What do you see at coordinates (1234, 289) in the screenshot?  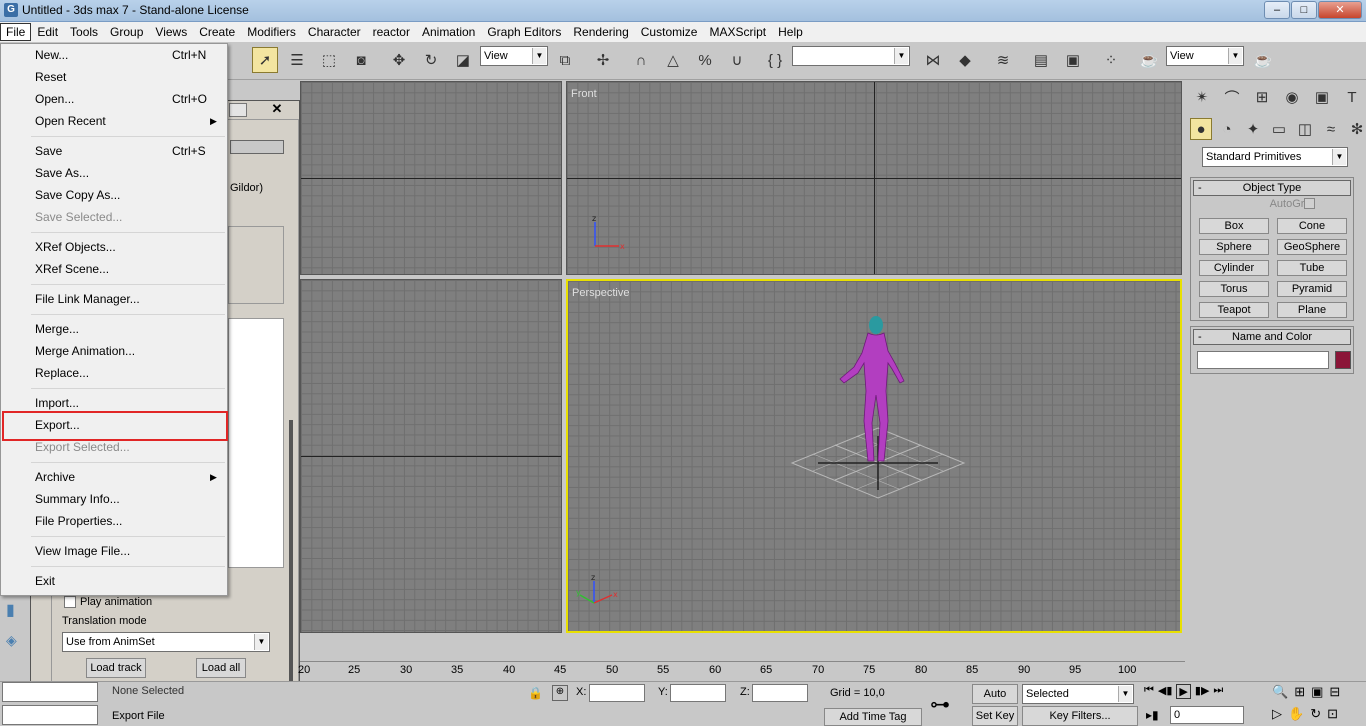 I see `torus-button: Torus` at bounding box center [1234, 289].